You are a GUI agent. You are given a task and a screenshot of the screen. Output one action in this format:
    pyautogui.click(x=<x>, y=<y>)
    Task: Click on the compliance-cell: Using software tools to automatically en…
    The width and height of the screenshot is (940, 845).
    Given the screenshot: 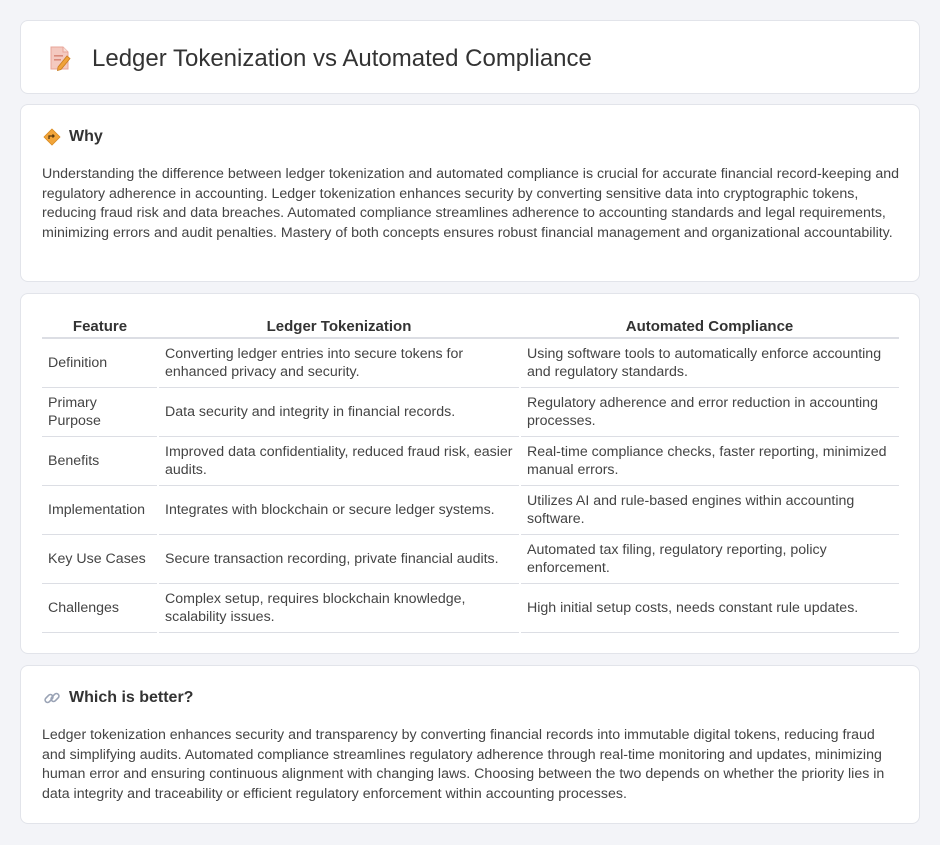 What is the action you would take?
    pyautogui.click(x=709, y=363)
    